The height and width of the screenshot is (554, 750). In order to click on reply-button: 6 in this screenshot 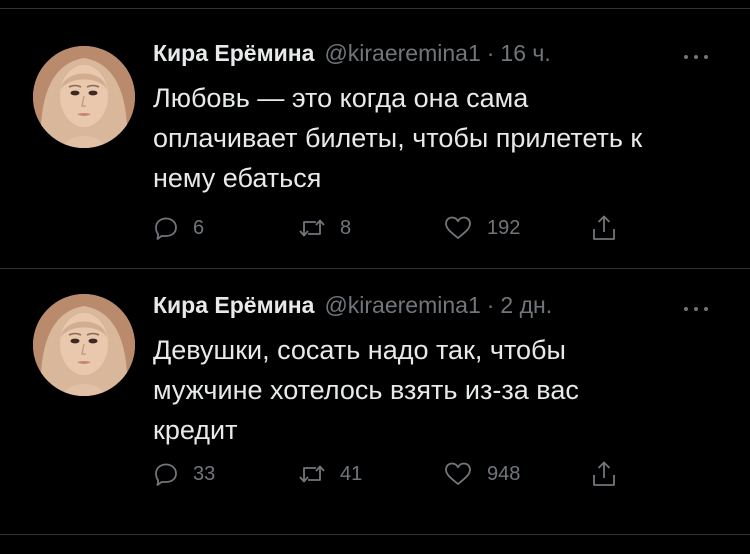, I will do `click(178, 228)`.